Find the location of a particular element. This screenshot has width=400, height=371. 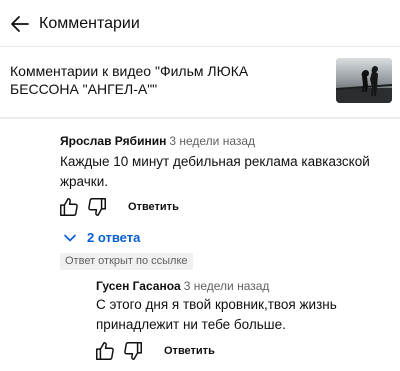

video-thumbnail is located at coordinates (364, 80).